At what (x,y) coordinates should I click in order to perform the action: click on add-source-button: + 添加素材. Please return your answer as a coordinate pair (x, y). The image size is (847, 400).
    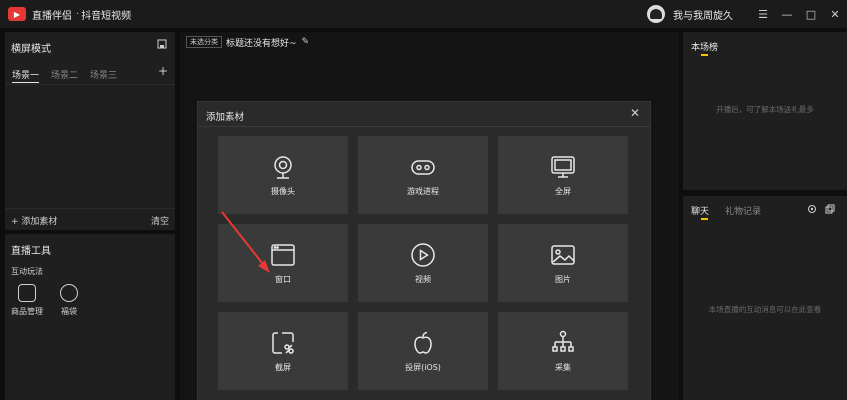
    Looking at the image, I should click on (34, 220).